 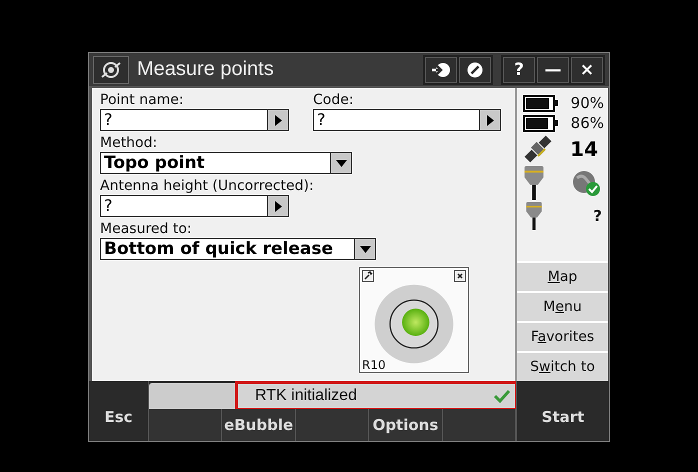 What do you see at coordinates (376, 396) in the screenshot?
I see `status-message-bar: RTK initialized` at bounding box center [376, 396].